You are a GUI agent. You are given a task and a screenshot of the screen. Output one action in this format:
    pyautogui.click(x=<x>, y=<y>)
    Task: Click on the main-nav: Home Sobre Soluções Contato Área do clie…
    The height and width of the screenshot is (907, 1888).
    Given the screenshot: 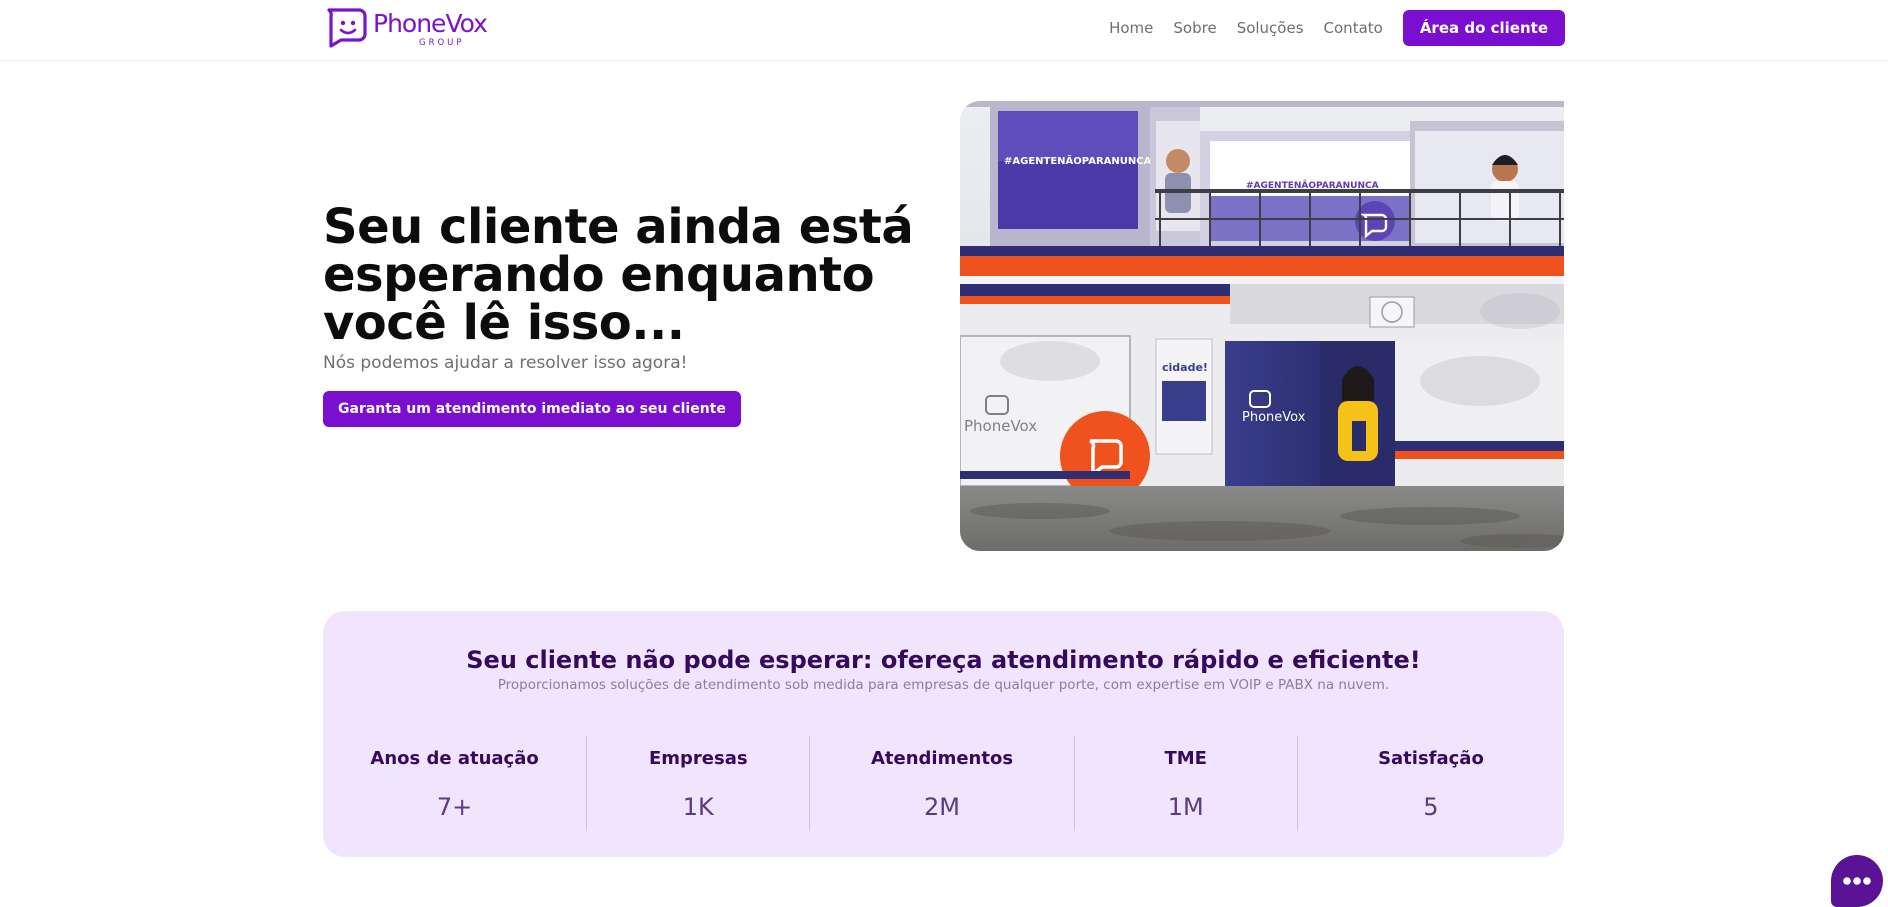 What is the action you would take?
    pyautogui.click(x=1337, y=28)
    